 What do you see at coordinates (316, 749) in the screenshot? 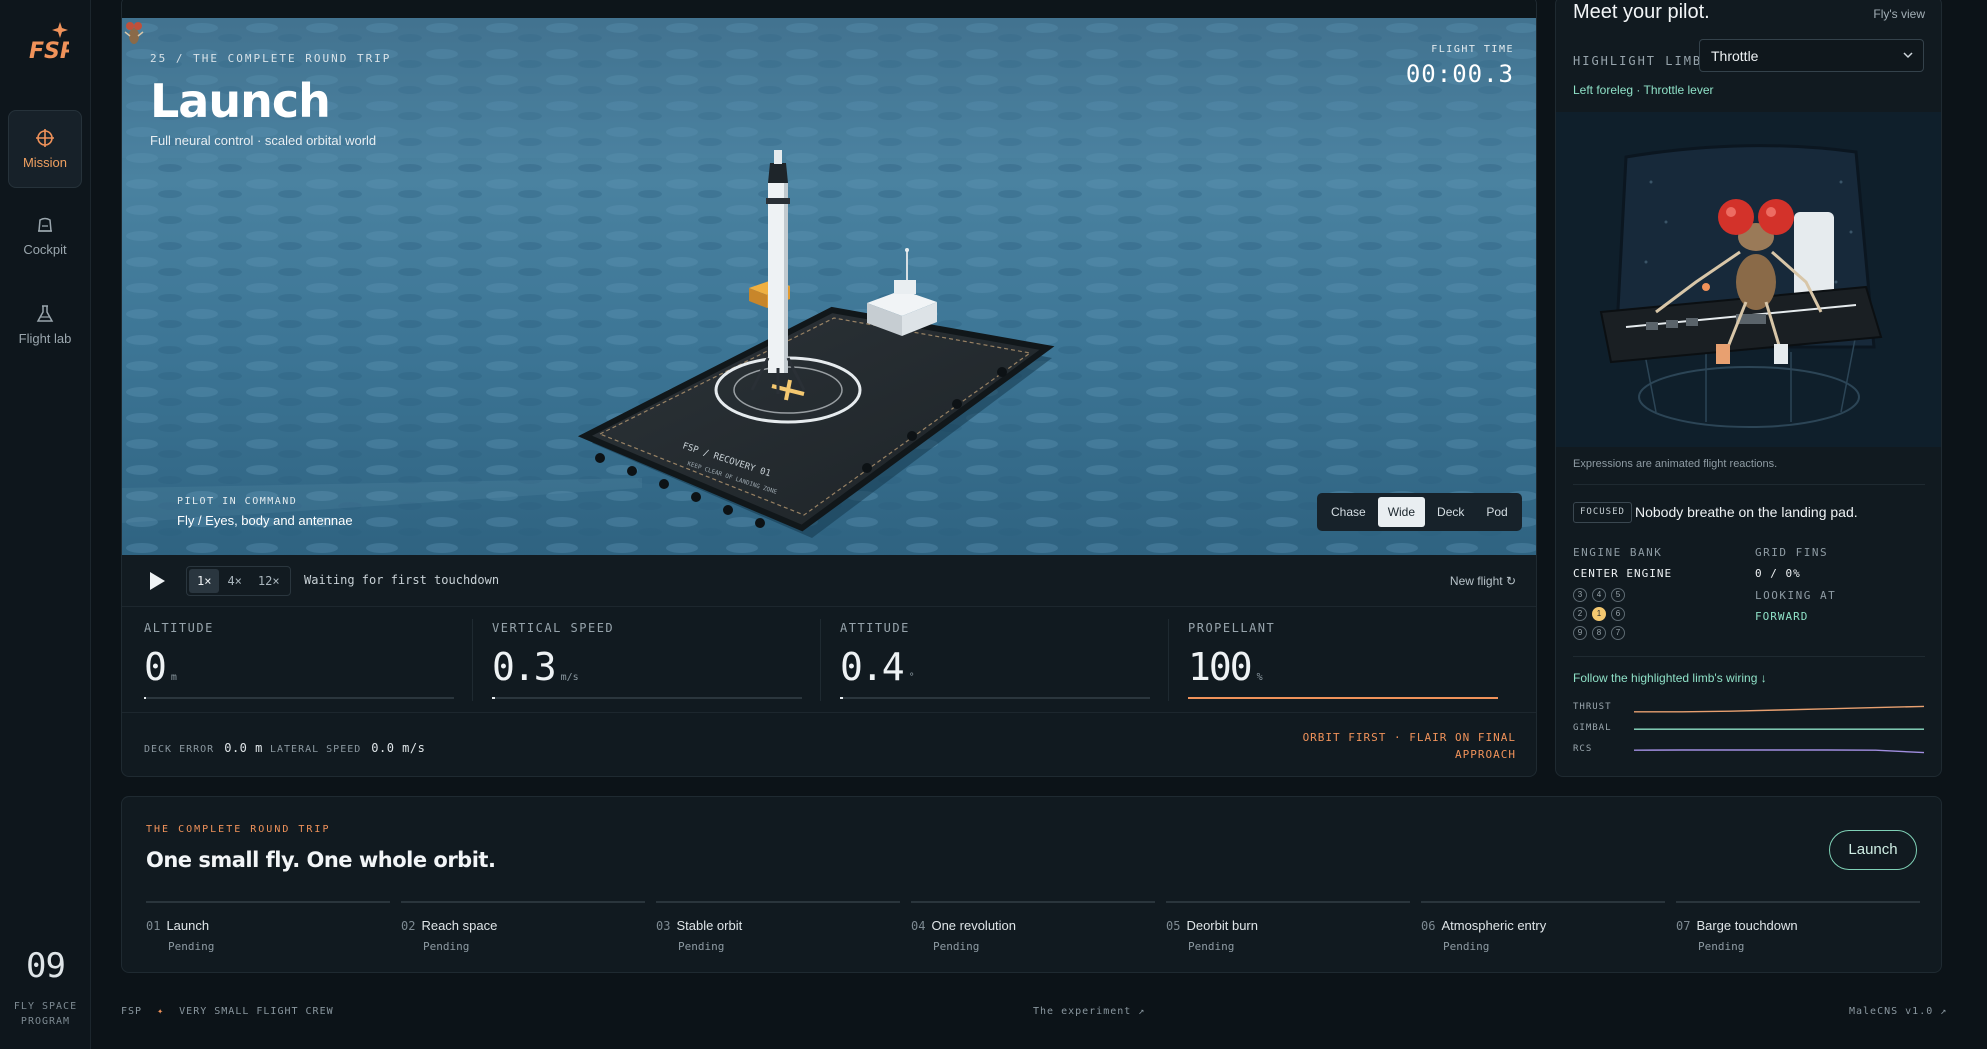
I see `lateral-speed-label: LATERAL SPEED` at bounding box center [316, 749].